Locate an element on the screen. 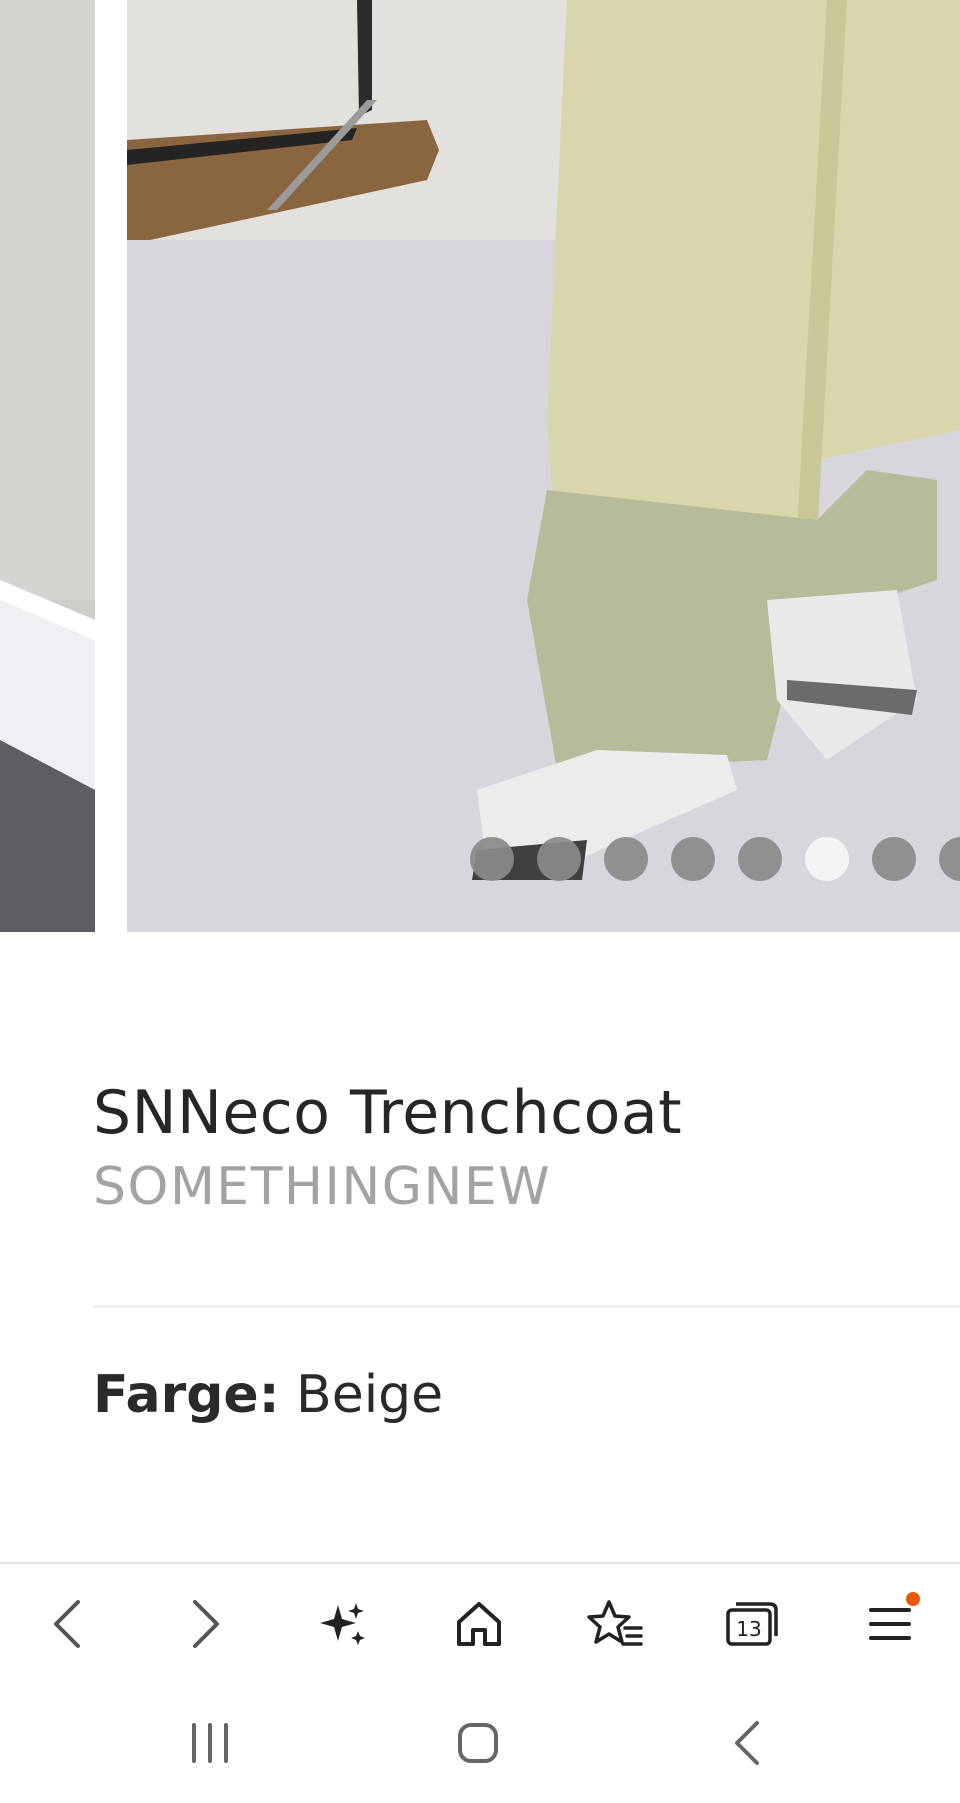 This screenshot has width=960, height=1803. home-icon is located at coordinates (479, 1624).